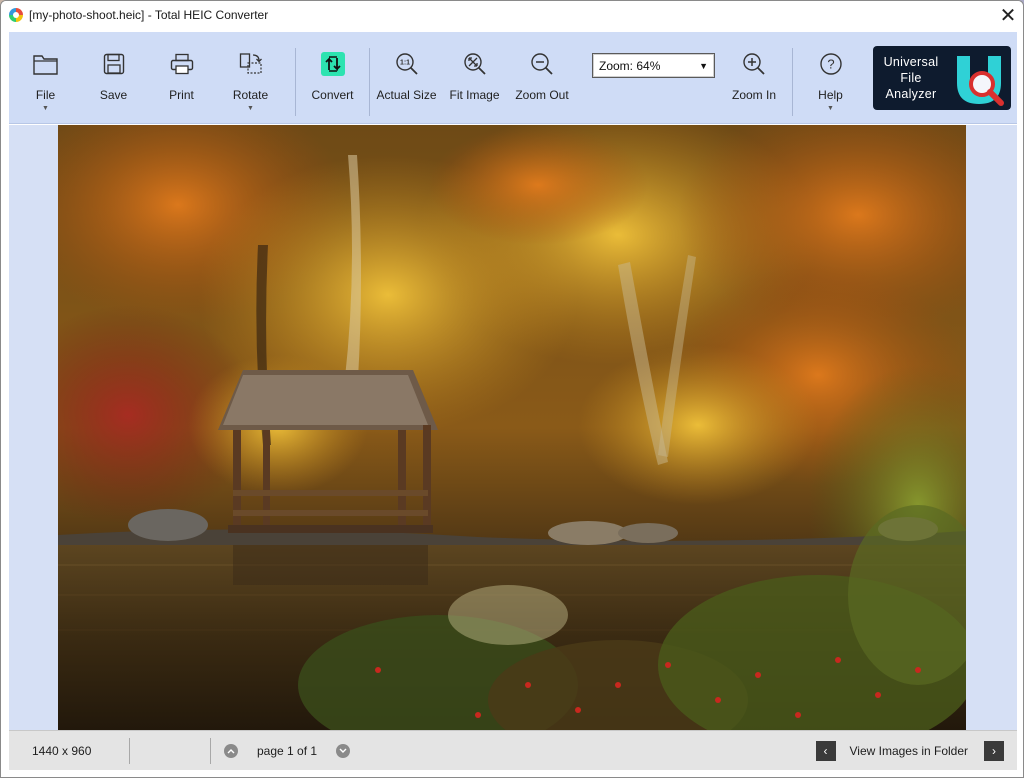 The image size is (1024, 778). I want to click on convert-button: Convert, so click(332, 78).